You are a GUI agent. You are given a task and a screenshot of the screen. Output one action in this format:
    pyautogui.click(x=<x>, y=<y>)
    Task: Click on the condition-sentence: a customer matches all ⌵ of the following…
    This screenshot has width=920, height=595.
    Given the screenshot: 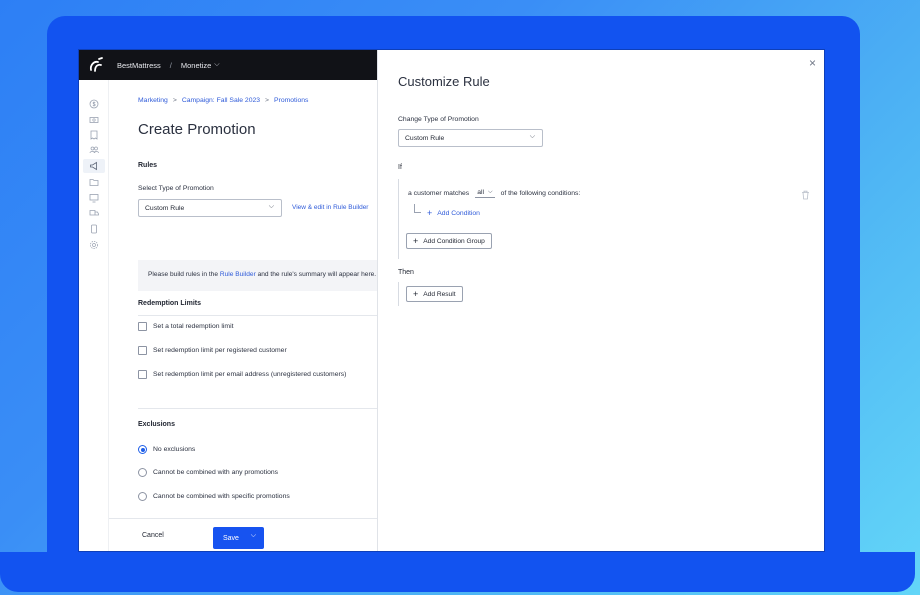 What is the action you would take?
    pyautogui.click(x=494, y=193)
    